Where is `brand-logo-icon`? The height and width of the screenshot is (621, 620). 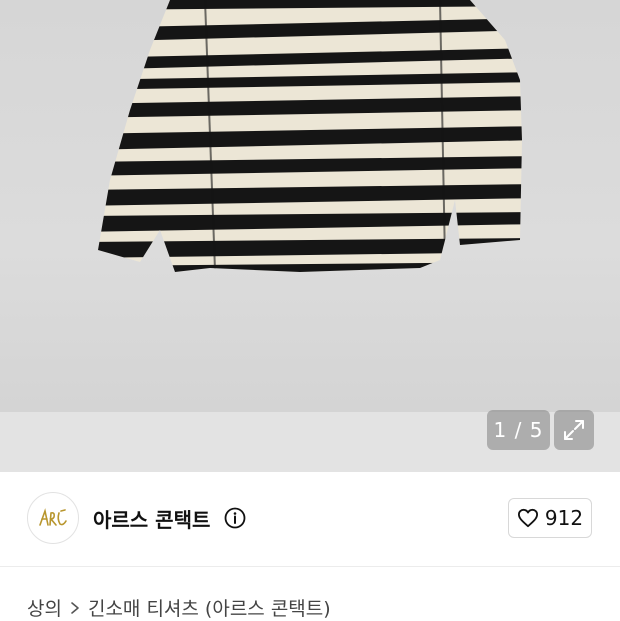
brand-logo-icon is located at coordinates (53, 517).